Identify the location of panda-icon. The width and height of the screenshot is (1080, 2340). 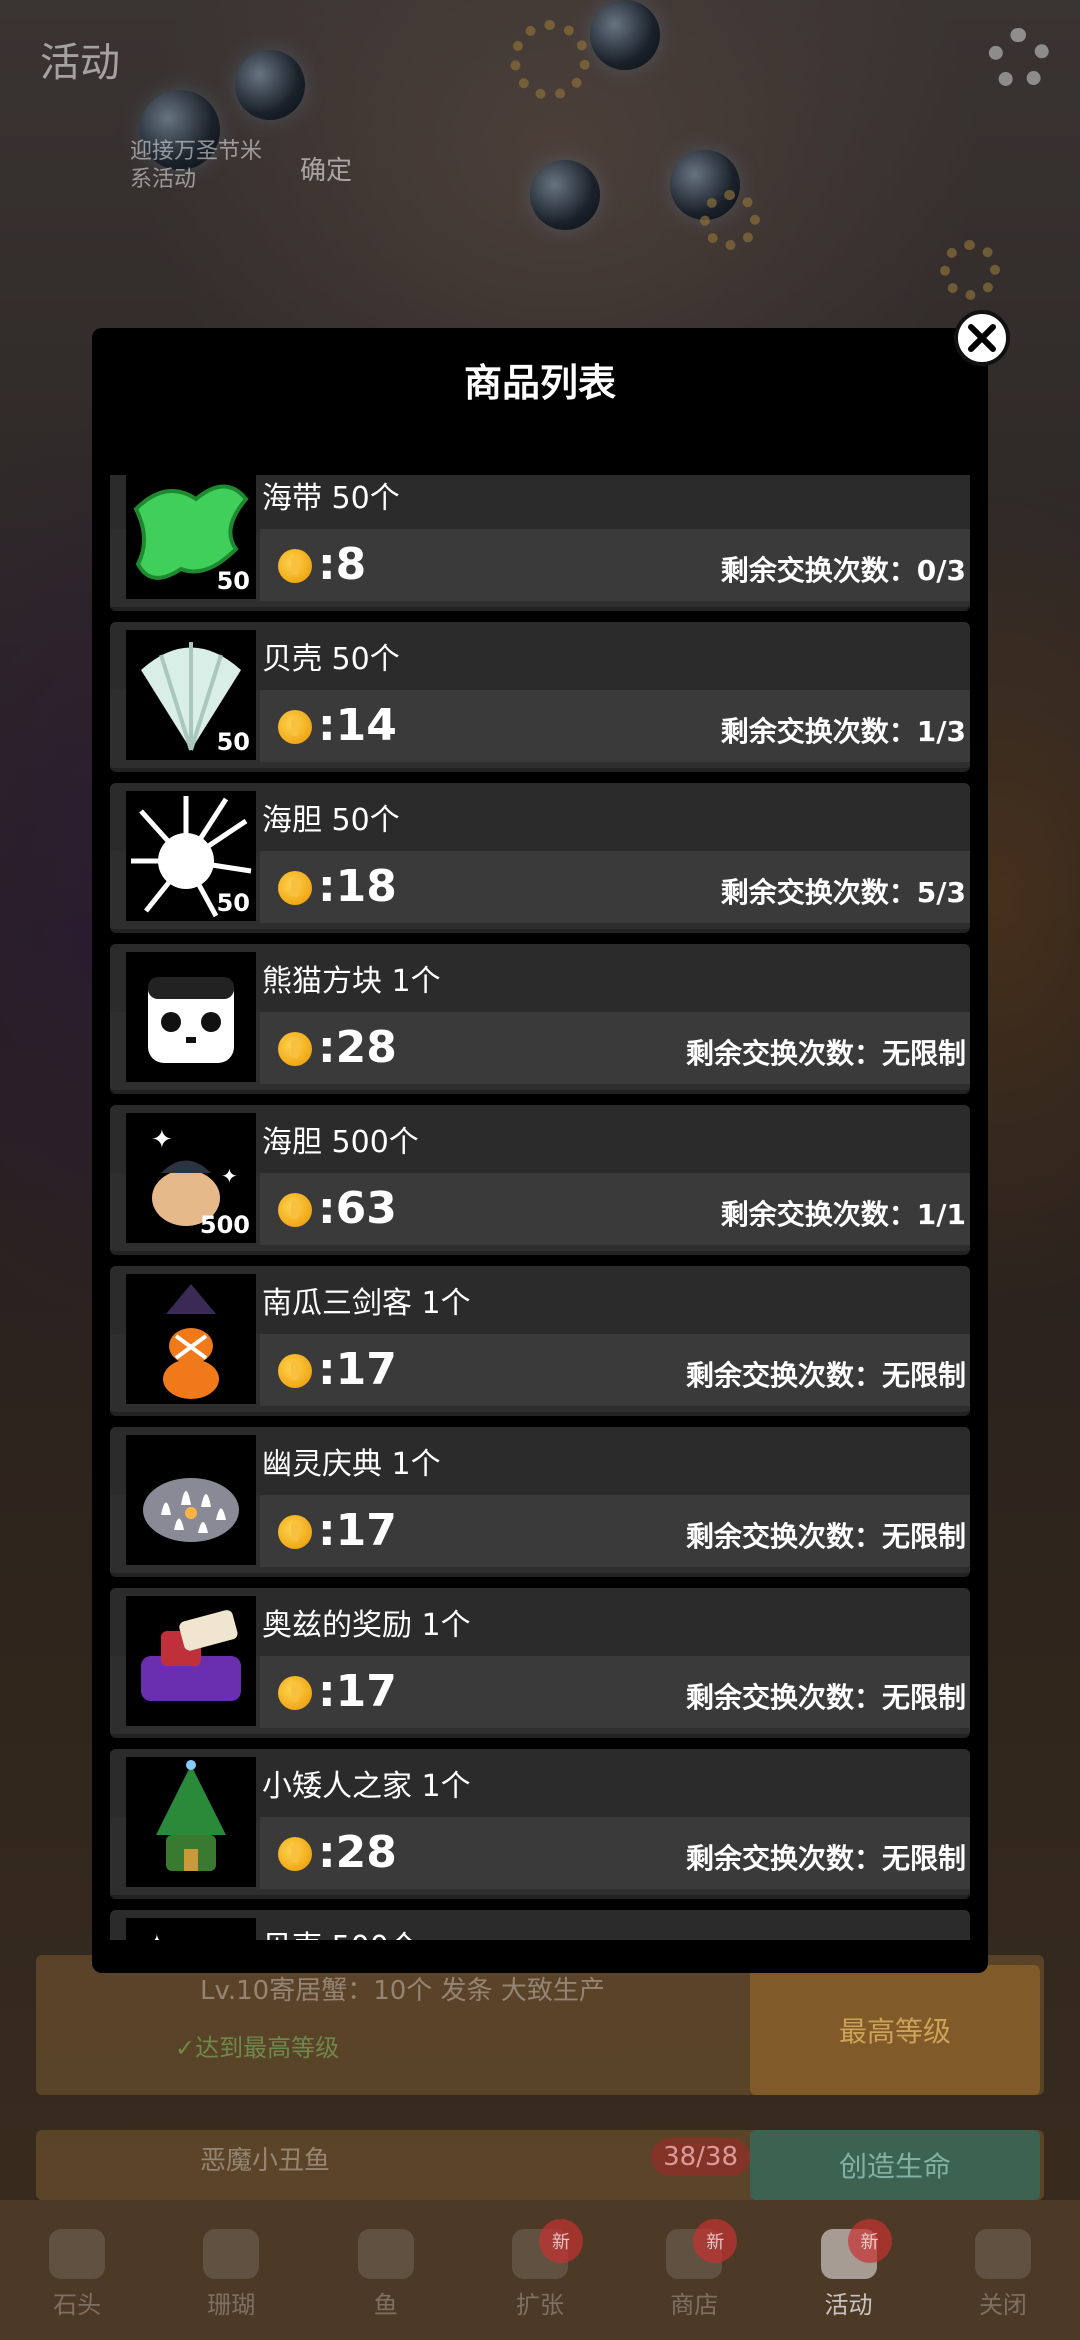
(191, 1017).